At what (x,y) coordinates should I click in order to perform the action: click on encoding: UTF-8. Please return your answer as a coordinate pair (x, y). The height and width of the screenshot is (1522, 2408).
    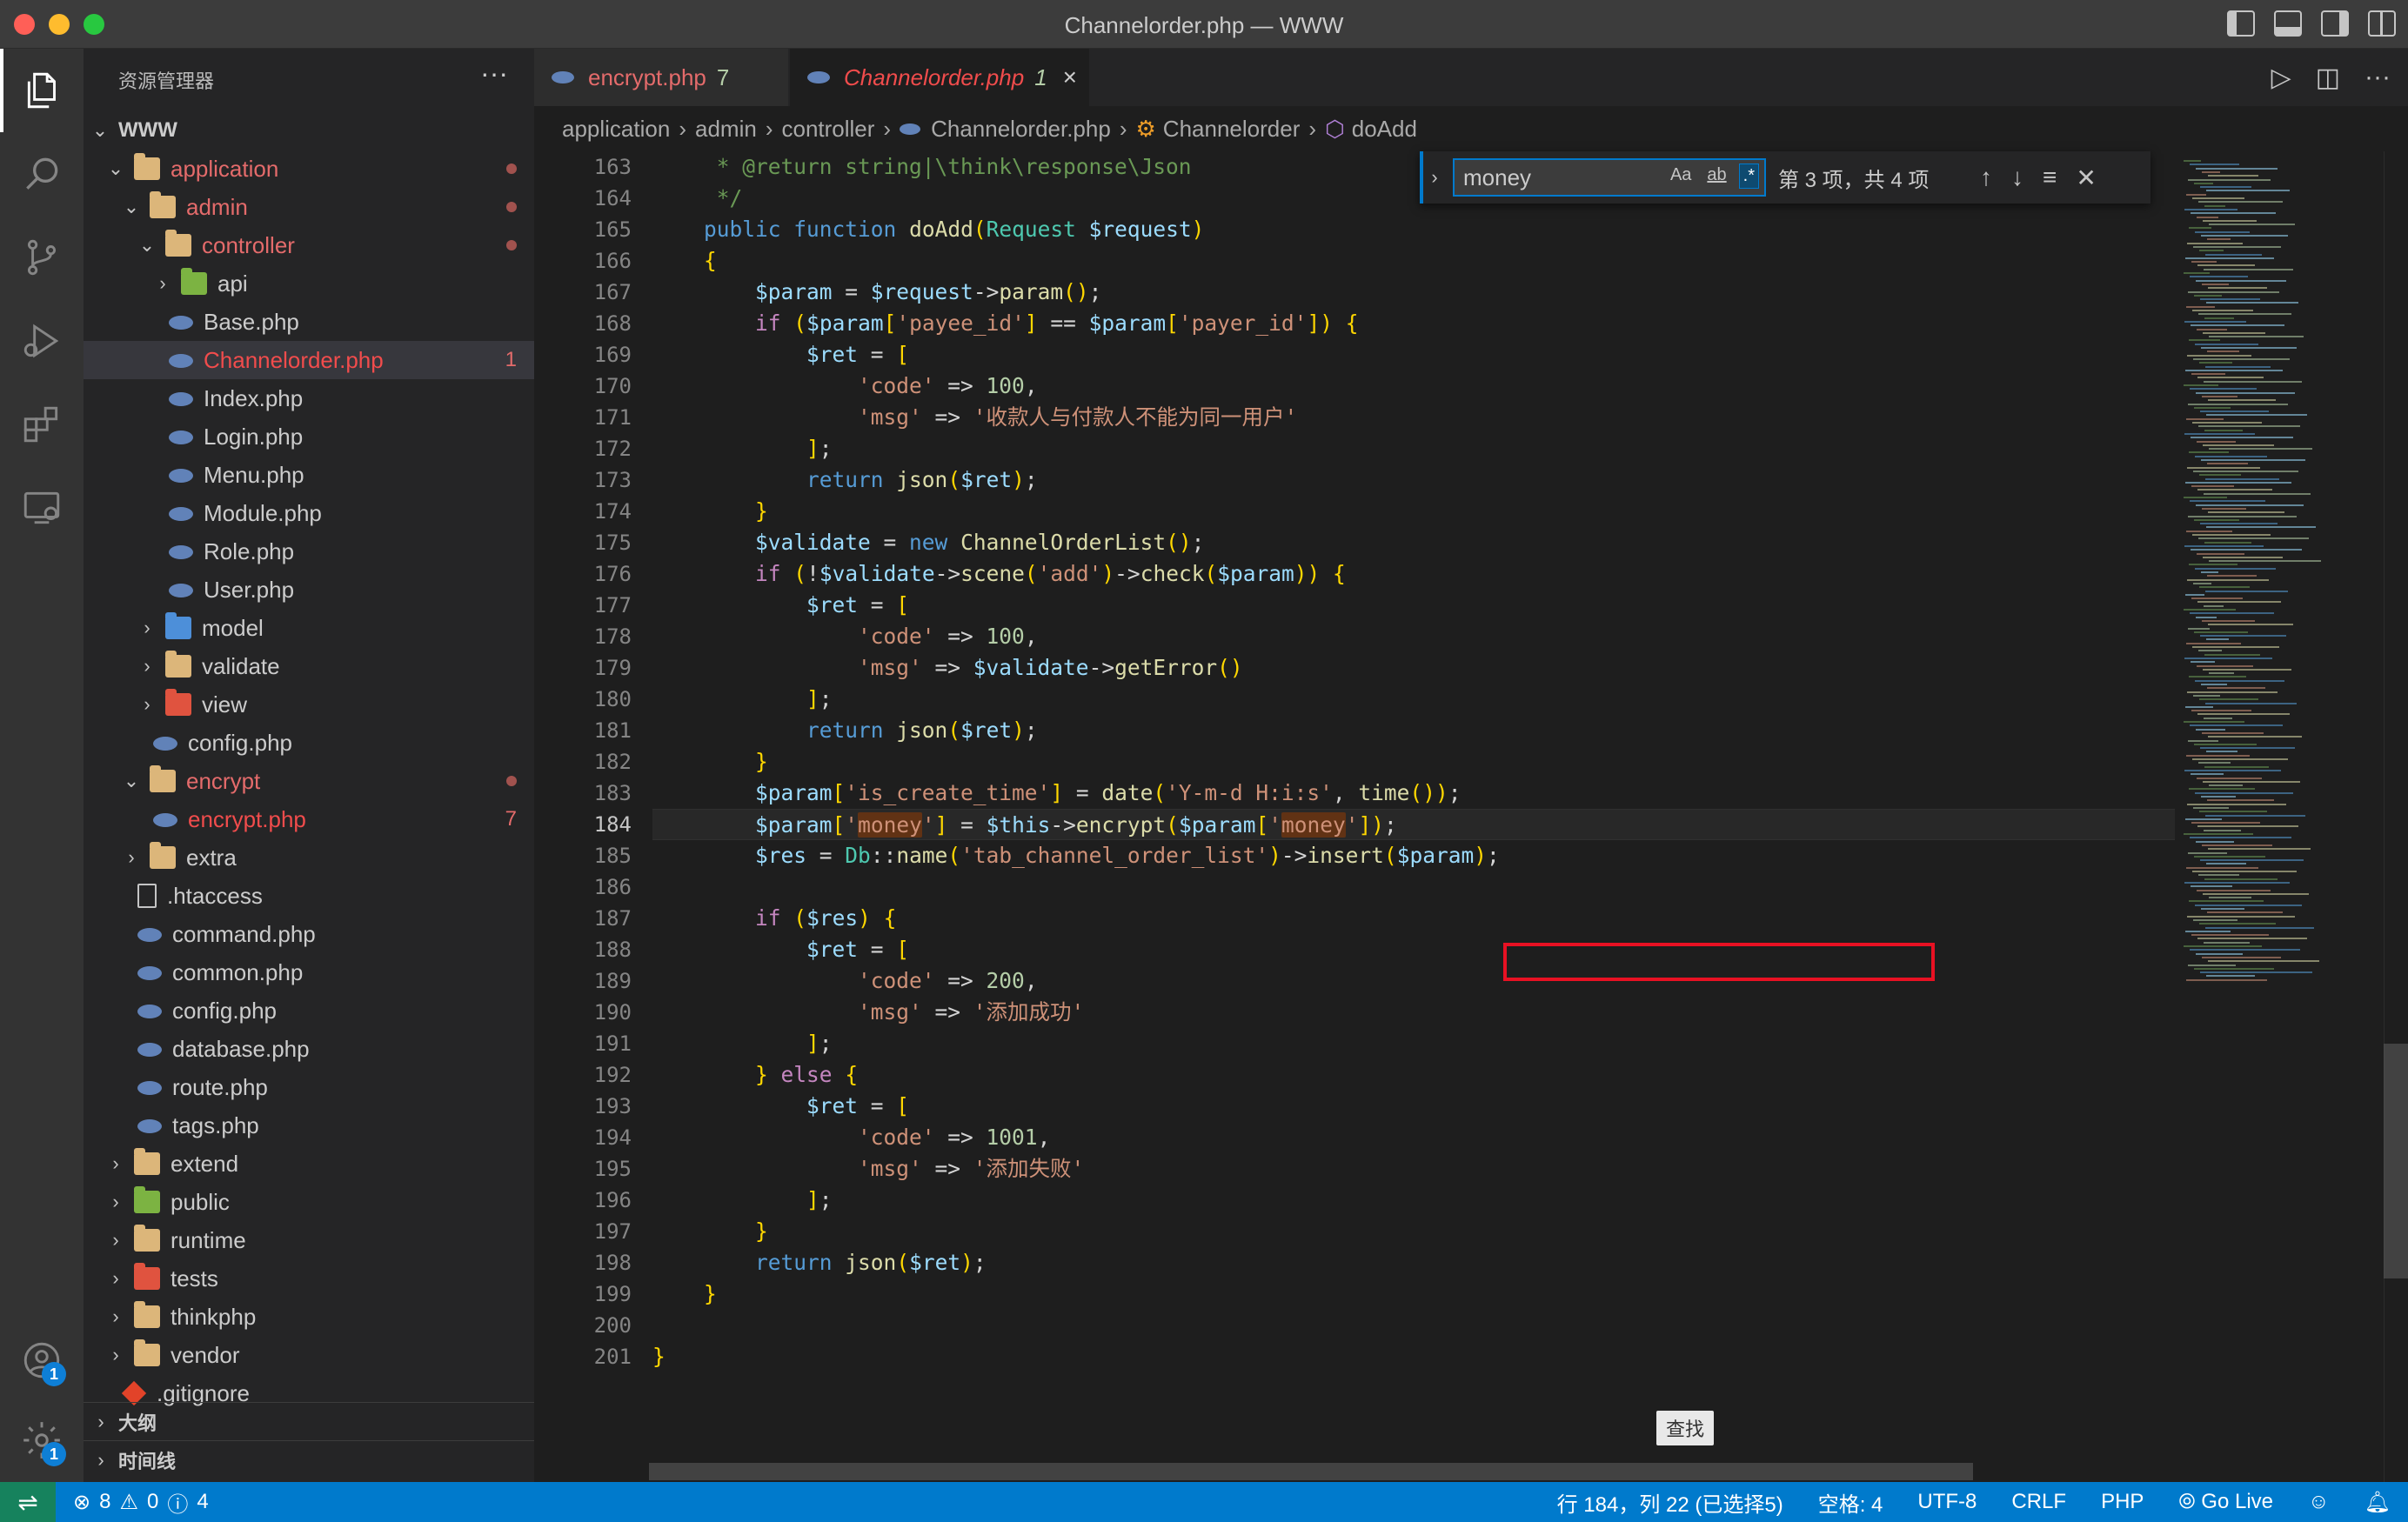
    Looking at the image, I should click on (1947, 1502).